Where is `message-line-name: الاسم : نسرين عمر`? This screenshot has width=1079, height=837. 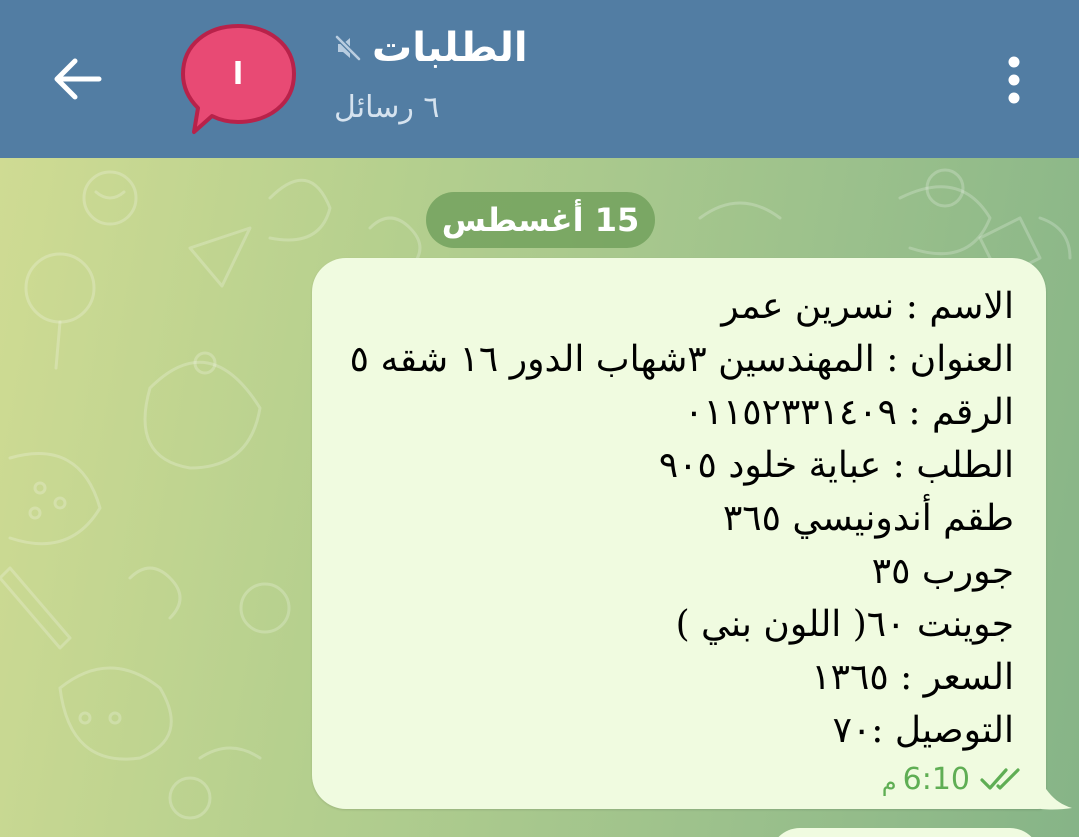
message-line-name: الاسم : نسرين عمر is located at coordinates (867, 306).